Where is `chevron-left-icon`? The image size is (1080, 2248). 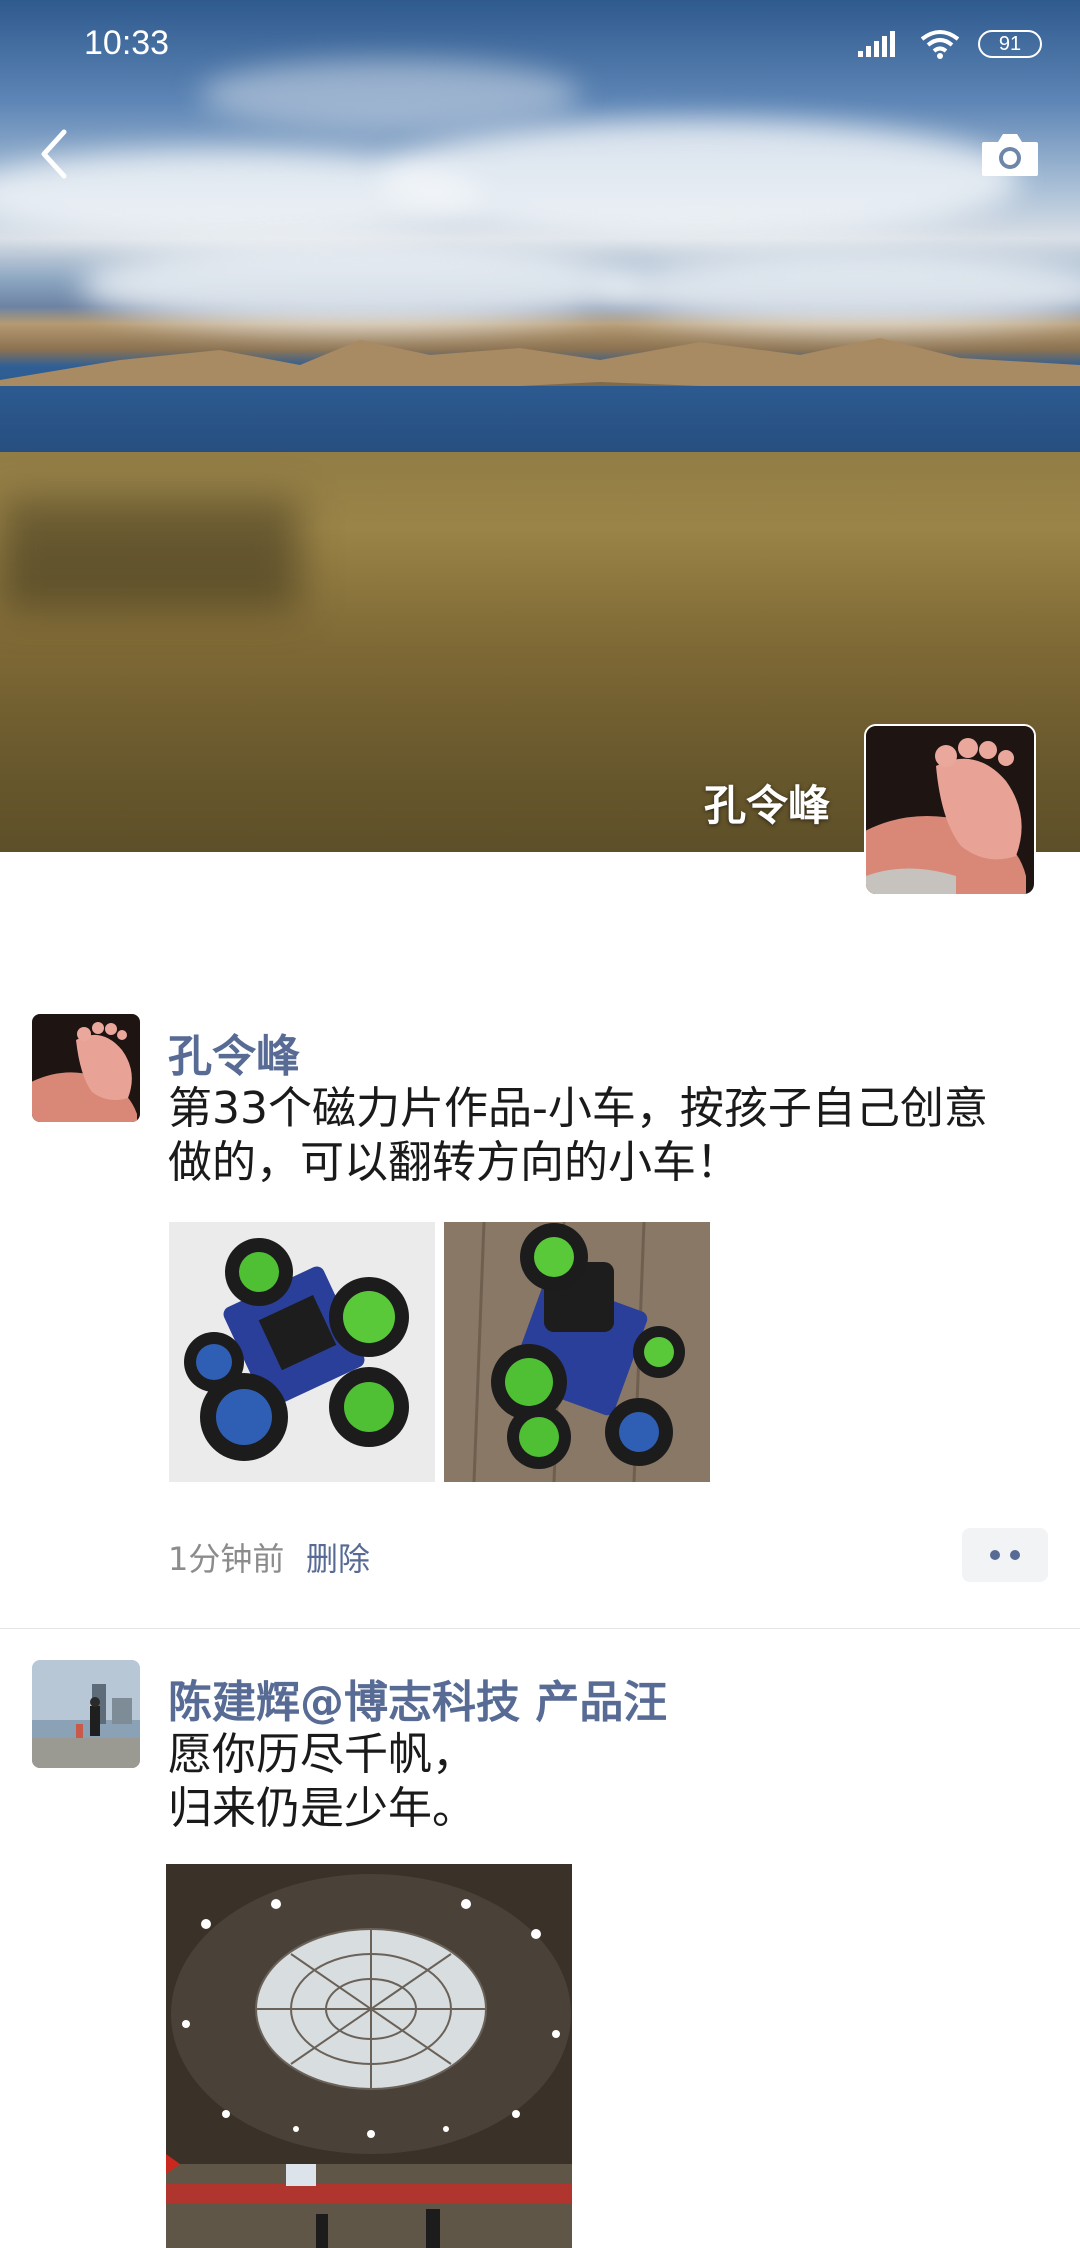
chevron-left-icon is located at coordinates (55, 154).